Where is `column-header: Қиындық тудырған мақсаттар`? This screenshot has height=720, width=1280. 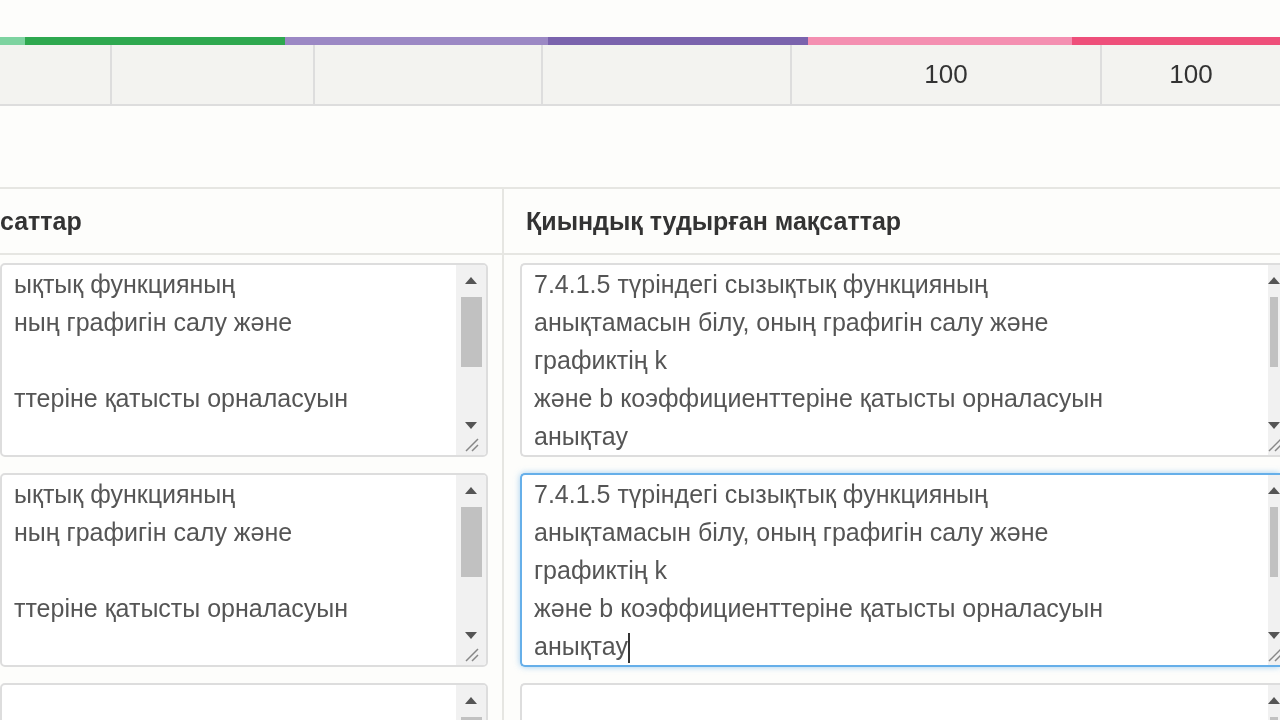
column-header: Қиындық тудырған мақсаттар is located at coordinates (891, 222).